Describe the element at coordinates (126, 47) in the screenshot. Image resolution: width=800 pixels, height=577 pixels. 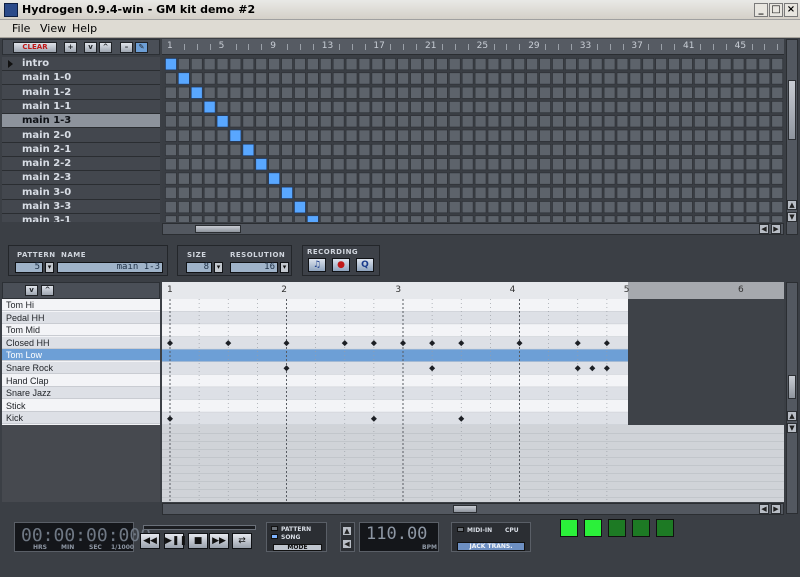
I see `select-mode-icon: –` at that location.